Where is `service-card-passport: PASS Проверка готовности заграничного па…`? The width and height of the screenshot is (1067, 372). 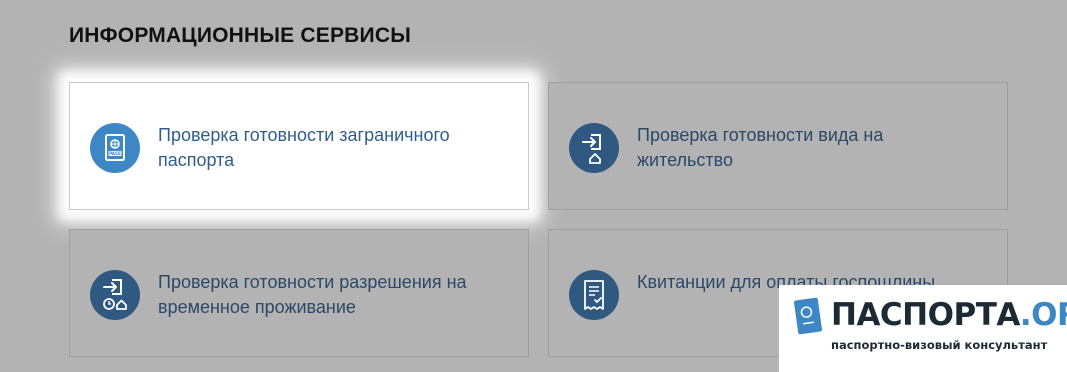 service-card-passport: PASS Проверка готовности заграничного па… is located at coordinates (299, 146).